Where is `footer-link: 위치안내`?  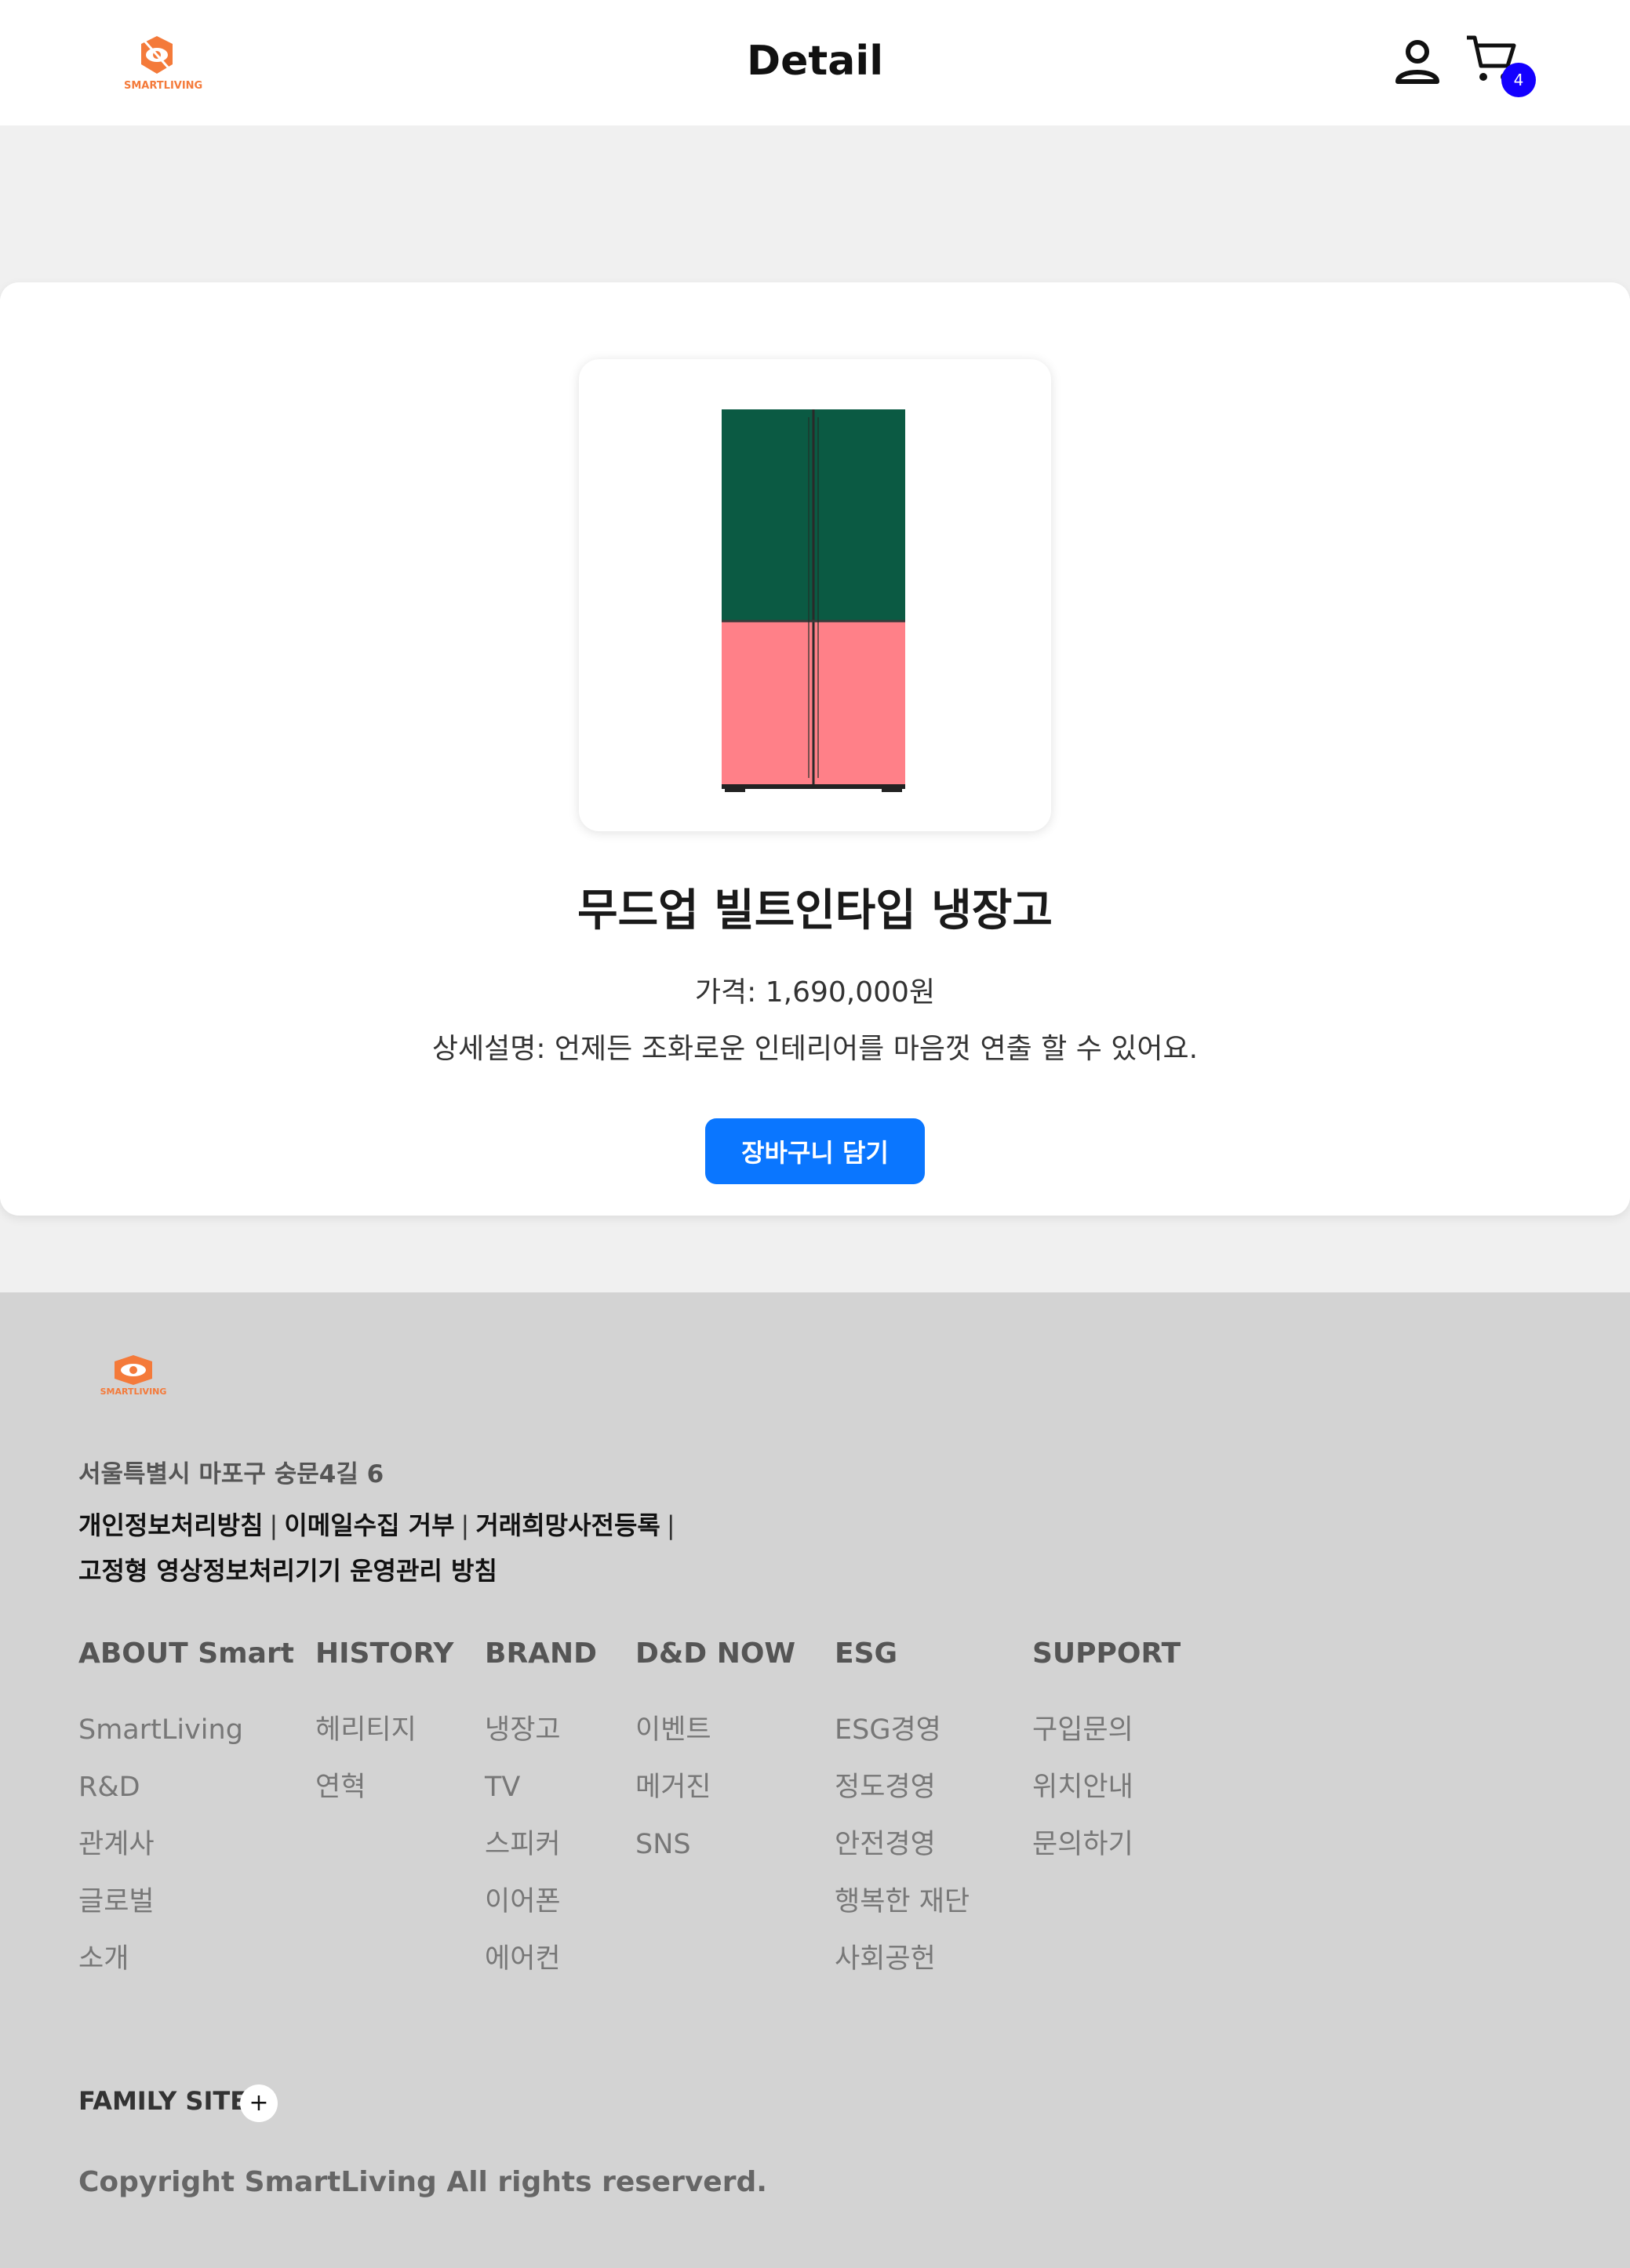 footer-link: 위치안내 is located at coordinates (1106, 1788).